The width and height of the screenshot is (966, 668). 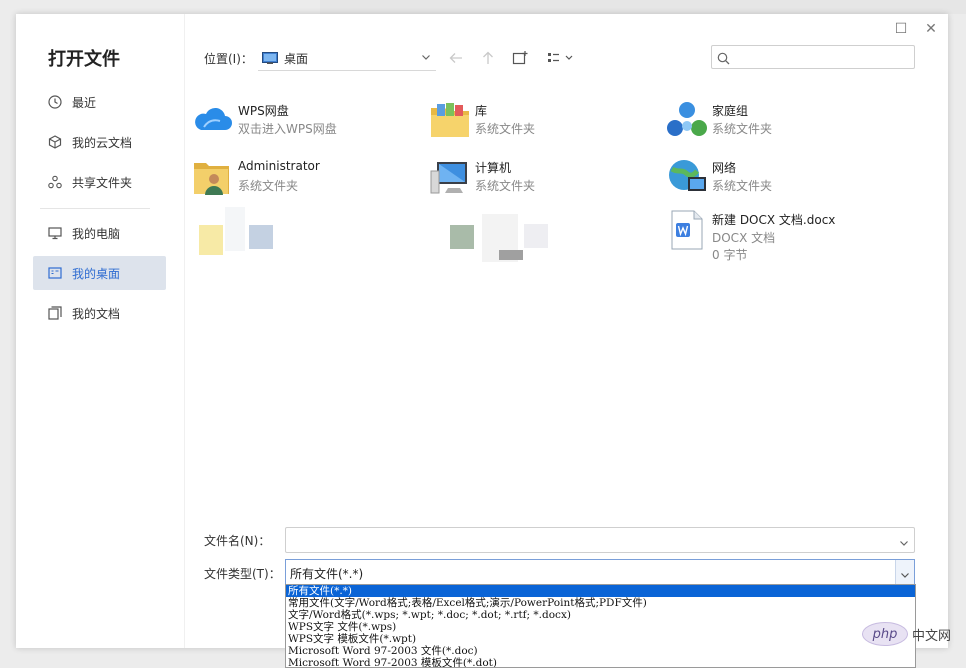 What do you see at coordinates (270, 58) in the screenshot?
I see `desktop-small-icon` at bounding box center [270, 58].